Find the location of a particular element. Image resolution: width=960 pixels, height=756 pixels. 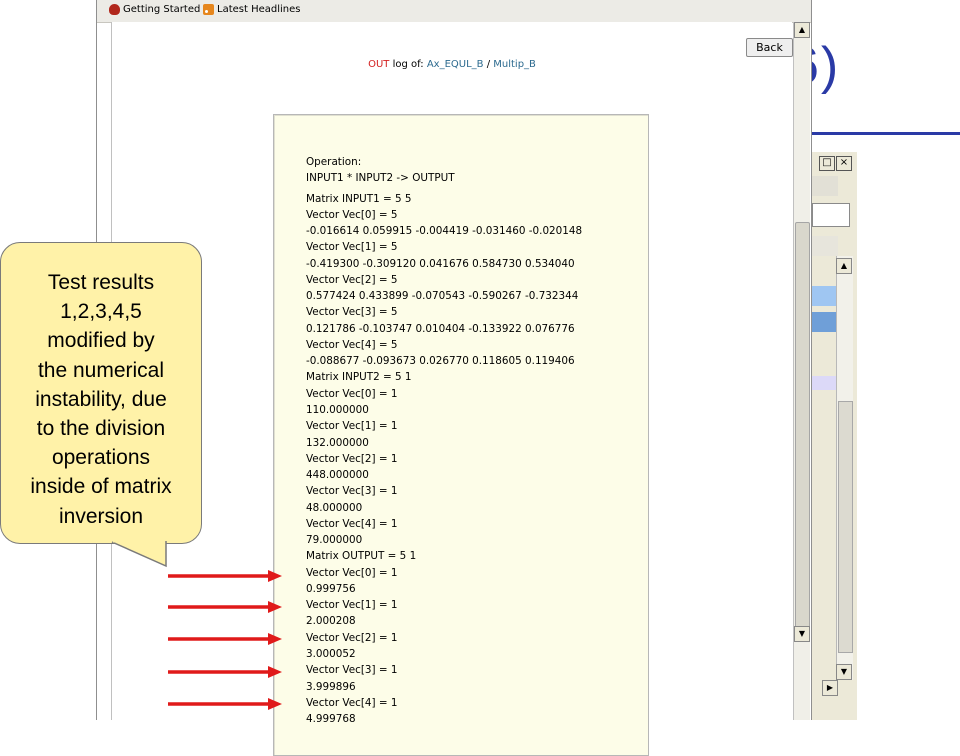

background-list-row-selected is located at coordinates (825, 296).